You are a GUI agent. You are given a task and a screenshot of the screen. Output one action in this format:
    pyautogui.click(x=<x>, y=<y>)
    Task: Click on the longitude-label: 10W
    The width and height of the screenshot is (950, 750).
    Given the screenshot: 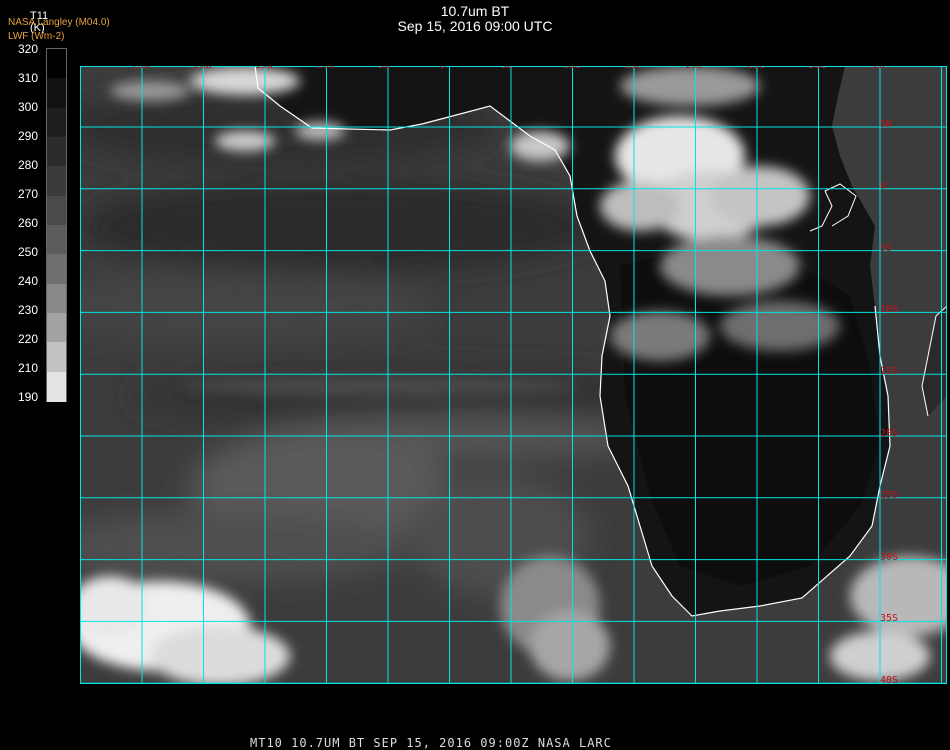 What is the action you would take?
    pyautogui.click(x=326, y=68)
    